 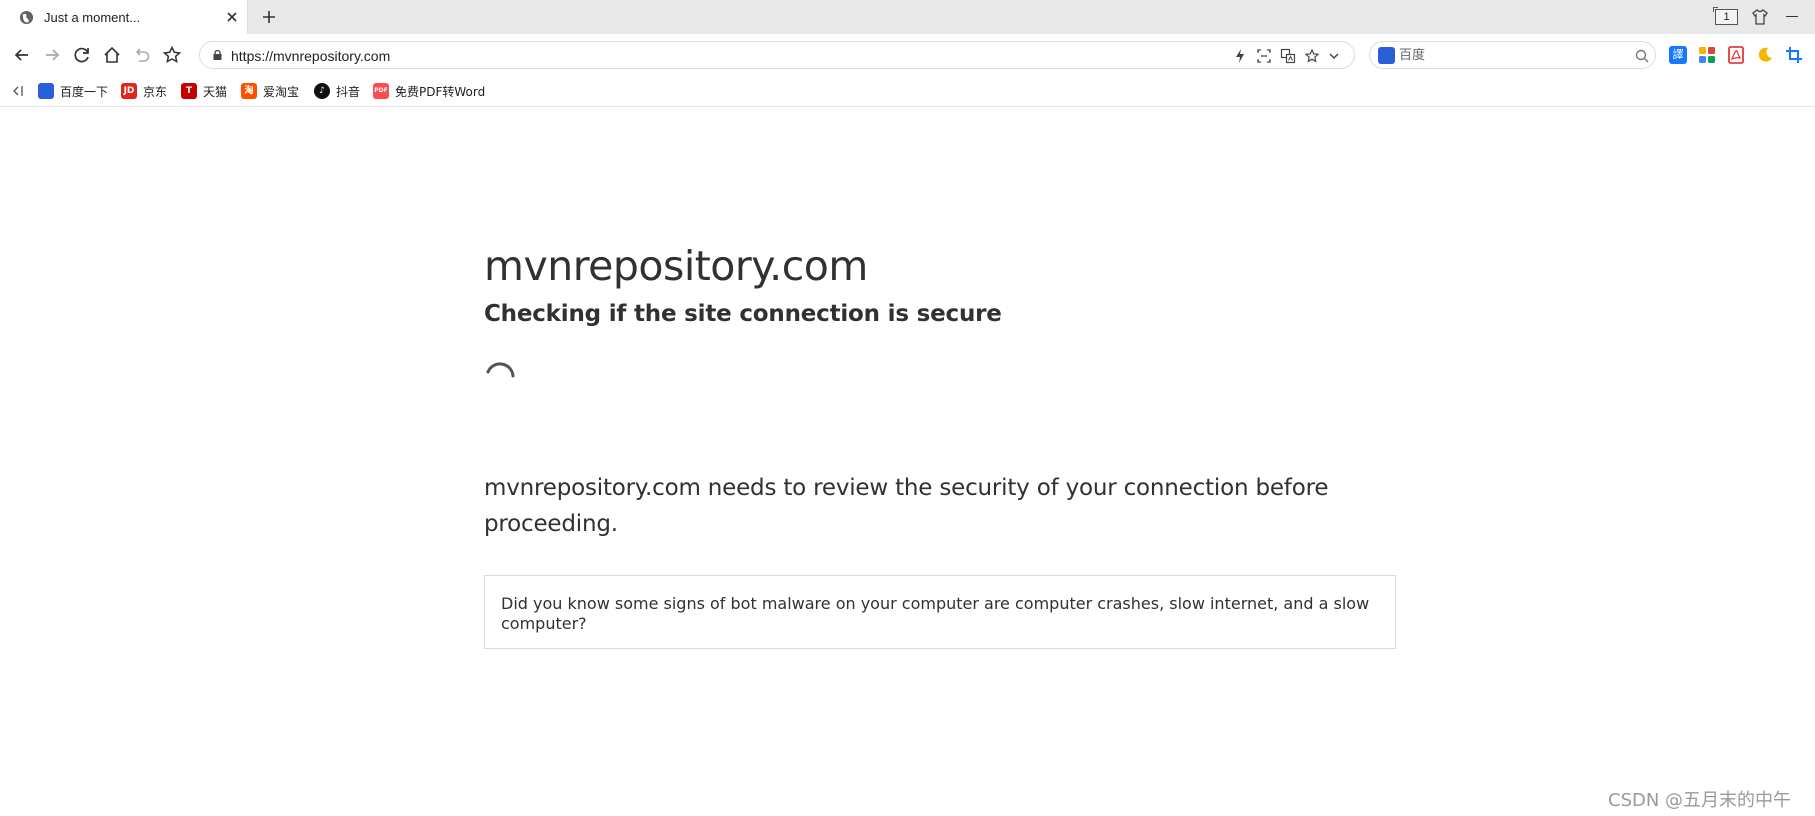 What do you see at coordinates (1707, 55) in the screenshot?
I see `apps-grid-icon` at bounding box center [1707, 55].